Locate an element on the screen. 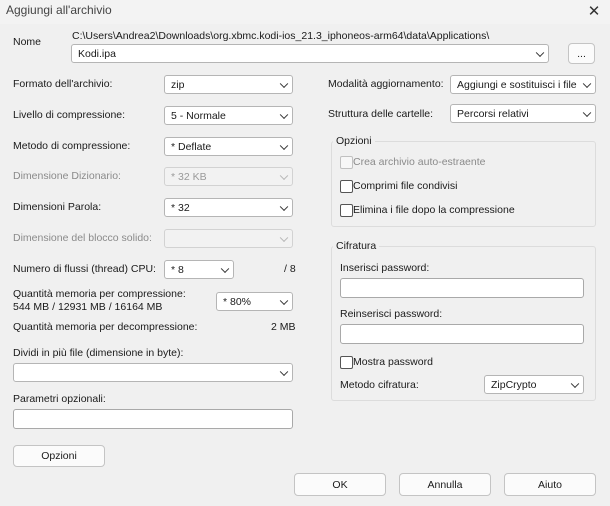 The height and width of the screenshot is (506, 610). show-password-label: Mostra password is located at coordinates (393, 362).